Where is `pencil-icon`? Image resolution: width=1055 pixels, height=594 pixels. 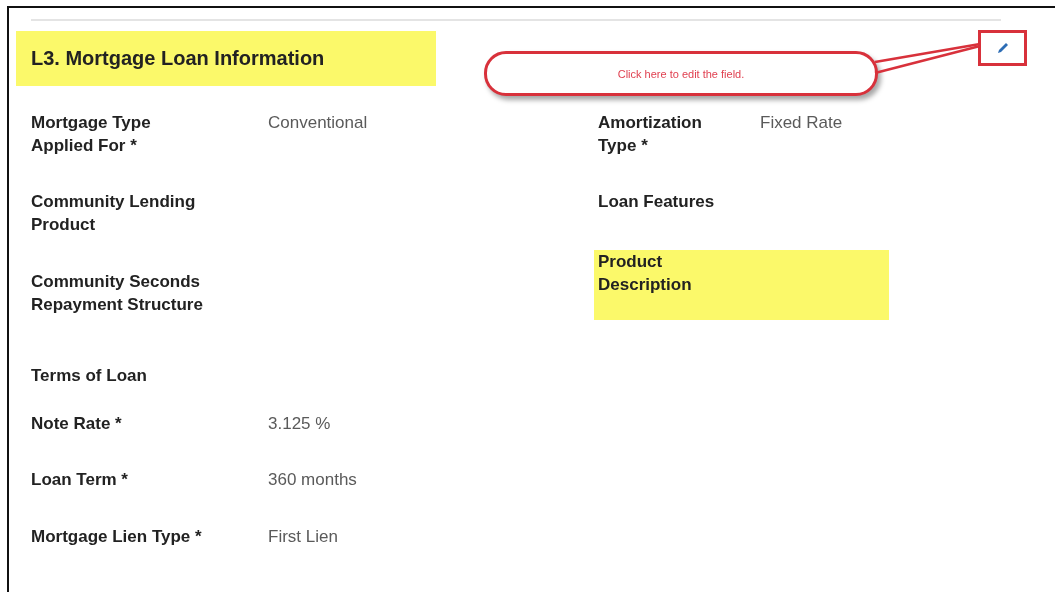 pencil-icon is located at coordinates (1002, 48).